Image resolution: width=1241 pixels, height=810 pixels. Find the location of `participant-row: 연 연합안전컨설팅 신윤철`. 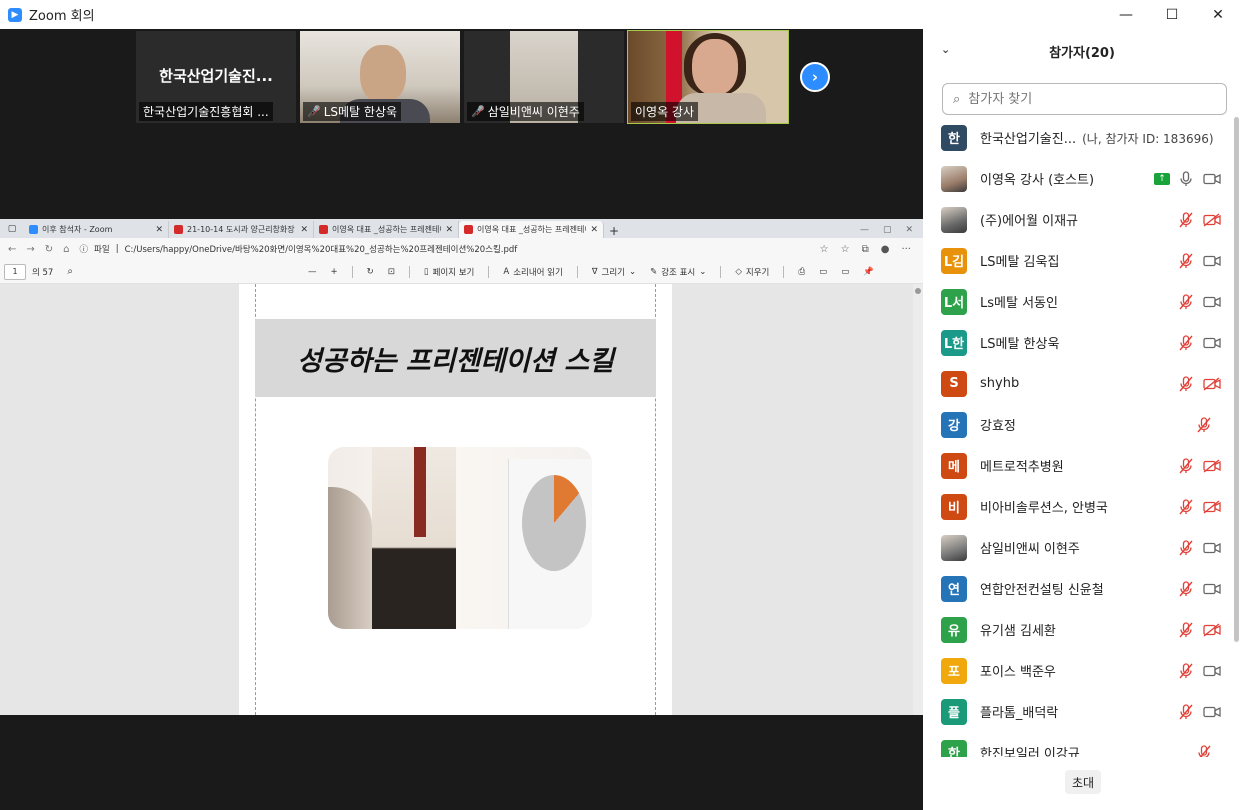

participant-row: 연 연합안전컨설팅 신윤철 is located at coordinates (1076, 588).